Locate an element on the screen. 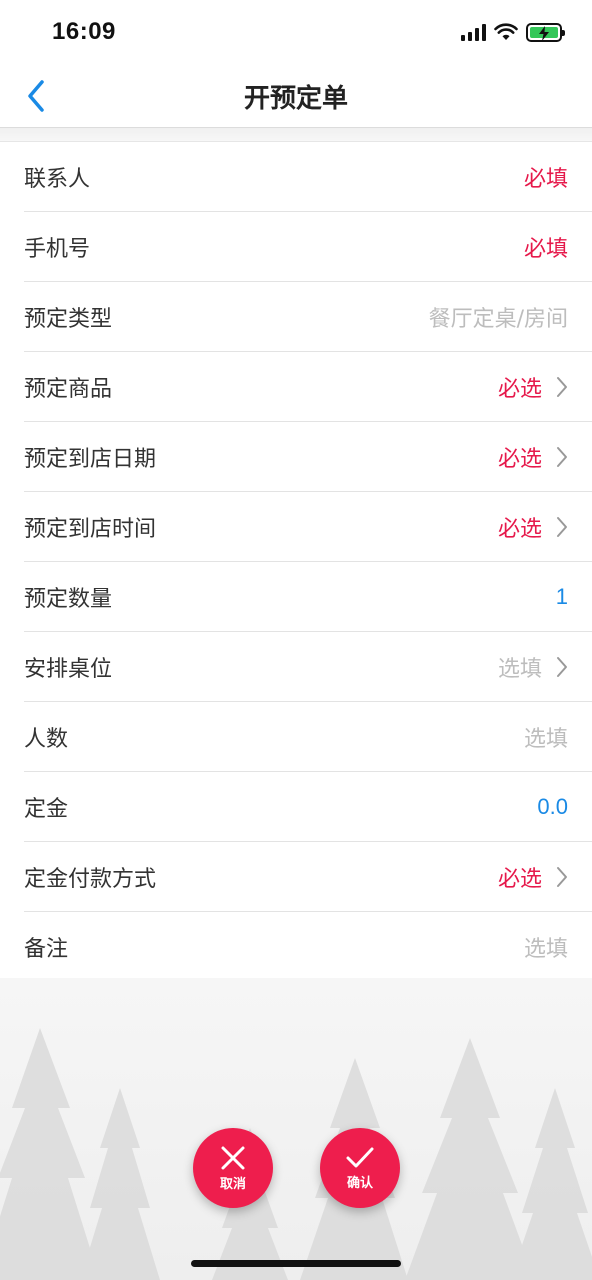 This screenshot has width=592, height=1280. row-label: 定金付款方式 is located at coordinates (90, 879).